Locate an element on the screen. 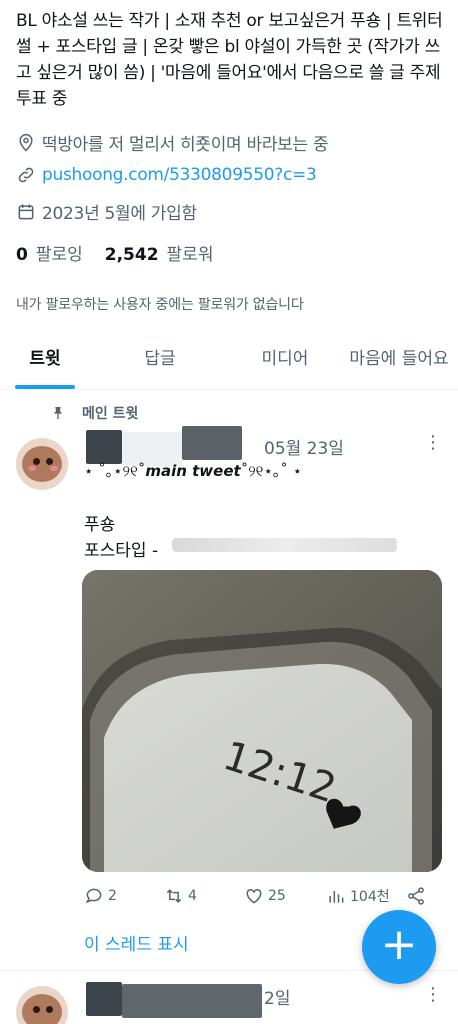 Image resolution: width=458 pixels, height=1024 pixels. retweet-count: 4 is located at coordinates (192, 896).